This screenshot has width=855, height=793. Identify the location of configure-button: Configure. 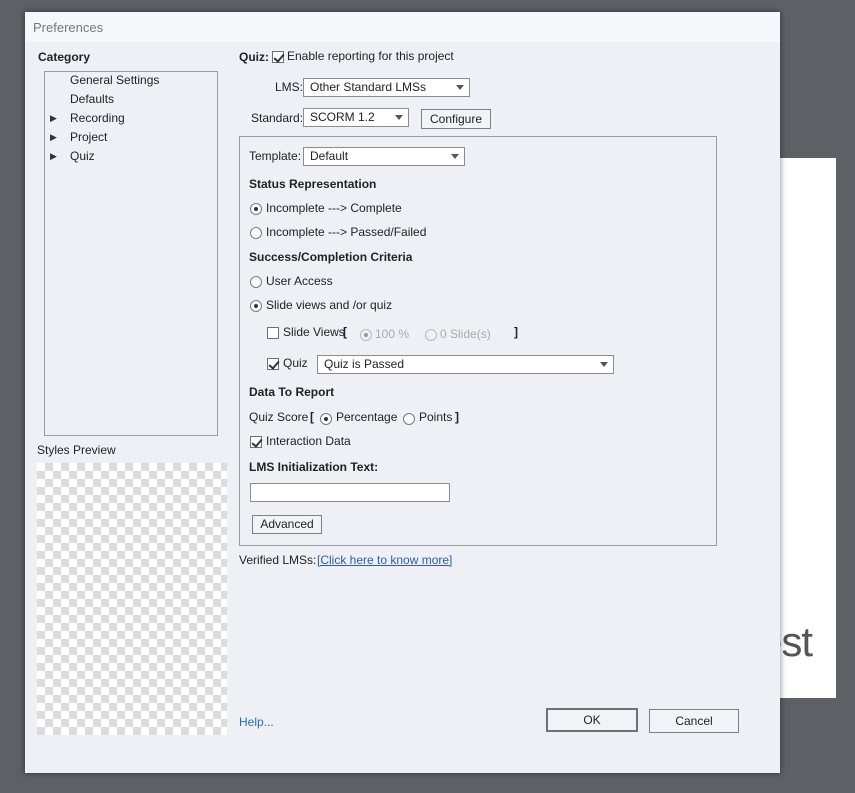
(456, 119).